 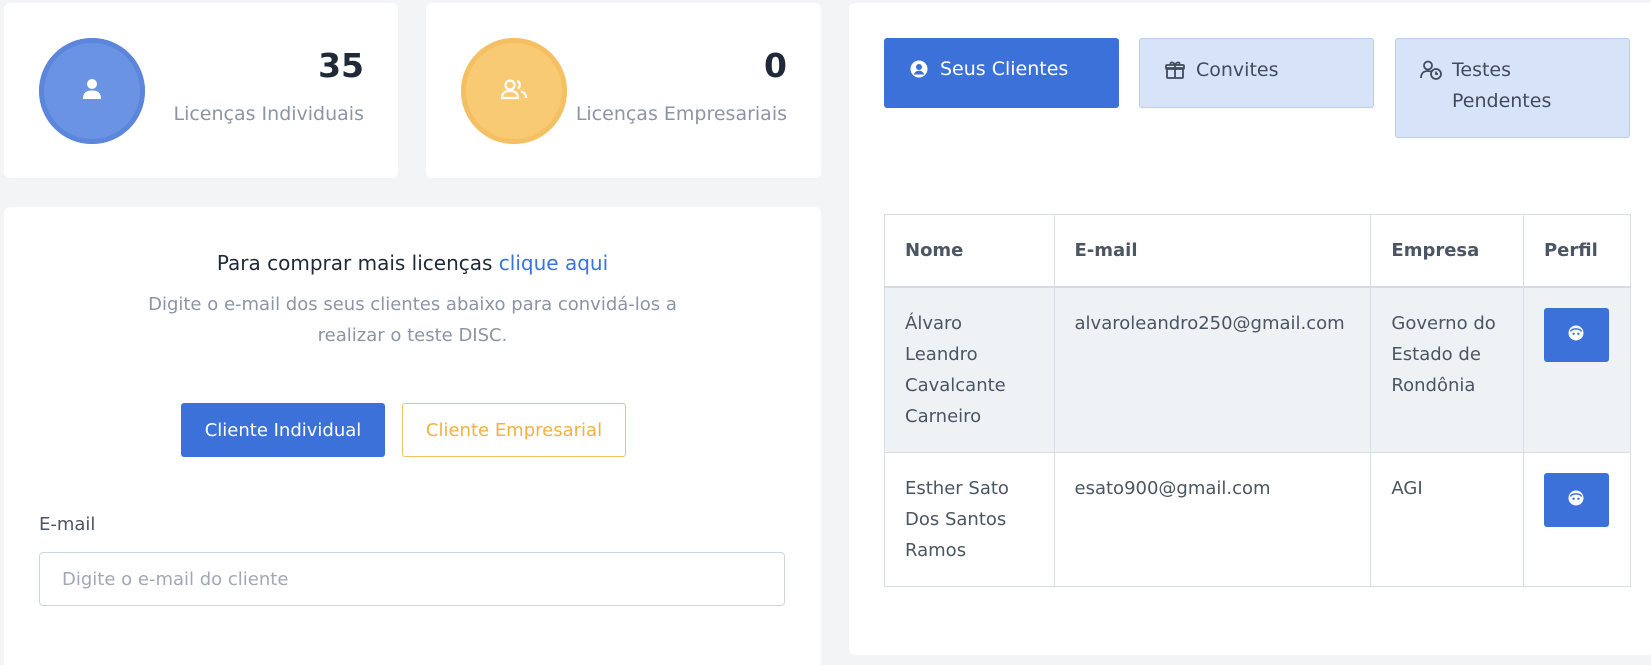 I want to click on cell-nome: Esther Sato Dos Santos Ramos, so click(x=969, y=519).